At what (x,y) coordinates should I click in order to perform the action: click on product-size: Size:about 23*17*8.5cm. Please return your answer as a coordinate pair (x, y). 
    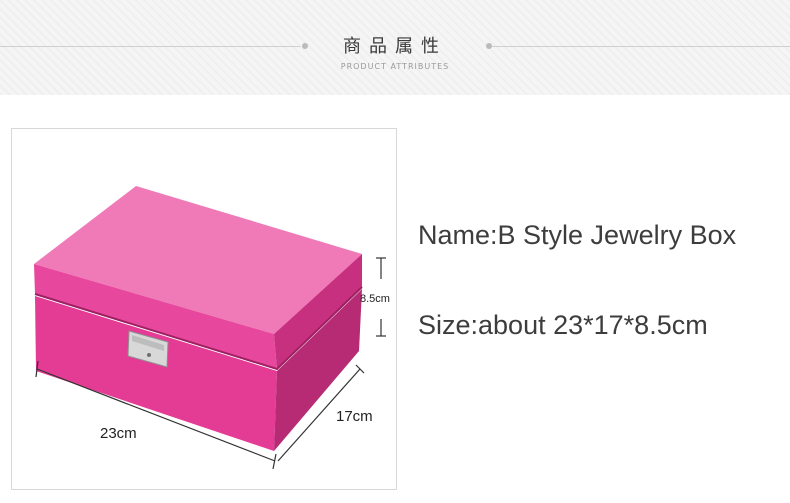
    Looking at the image, I should click on (563, 325).